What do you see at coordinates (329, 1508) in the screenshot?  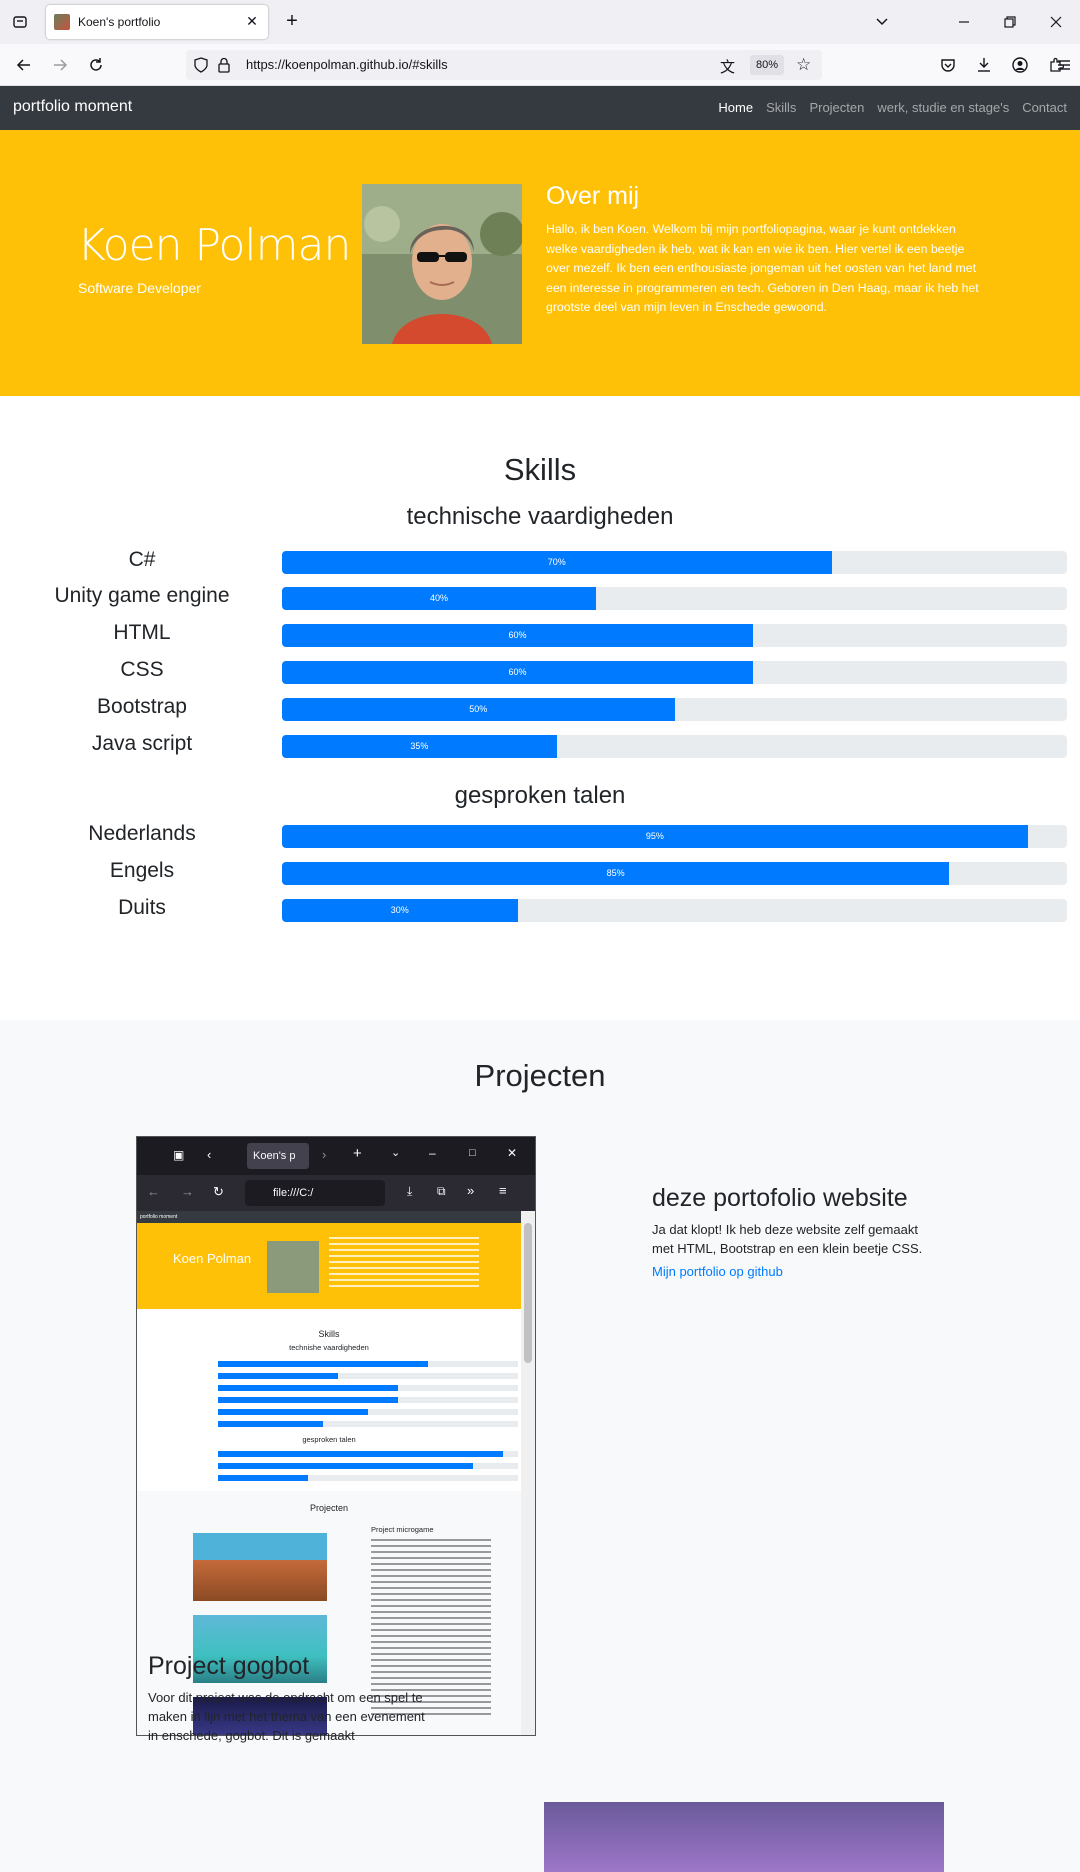 I see `screenshot-projects-title: Projecten` at bounding box center [329, 1508].